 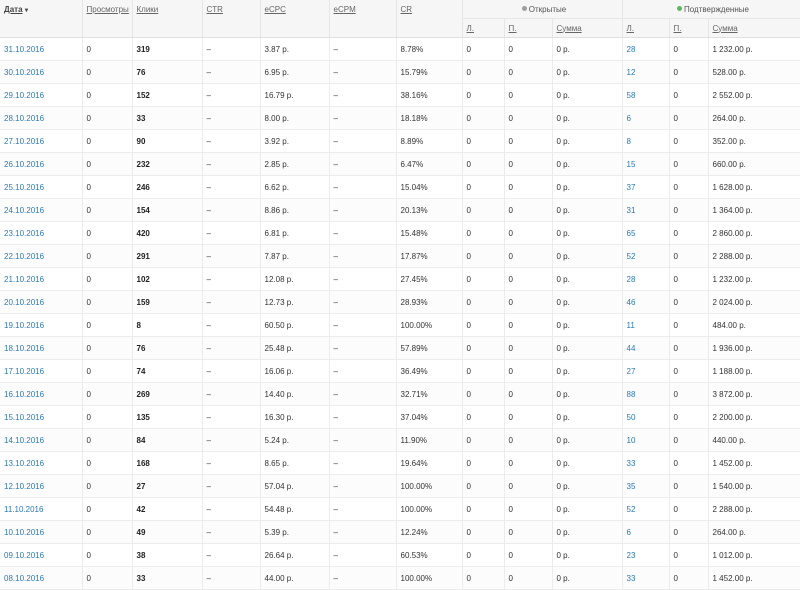 What do you see at coordinates (645, 164) in the screenshot?
I see `table-cell: 15` at bounding box center [645, 164].